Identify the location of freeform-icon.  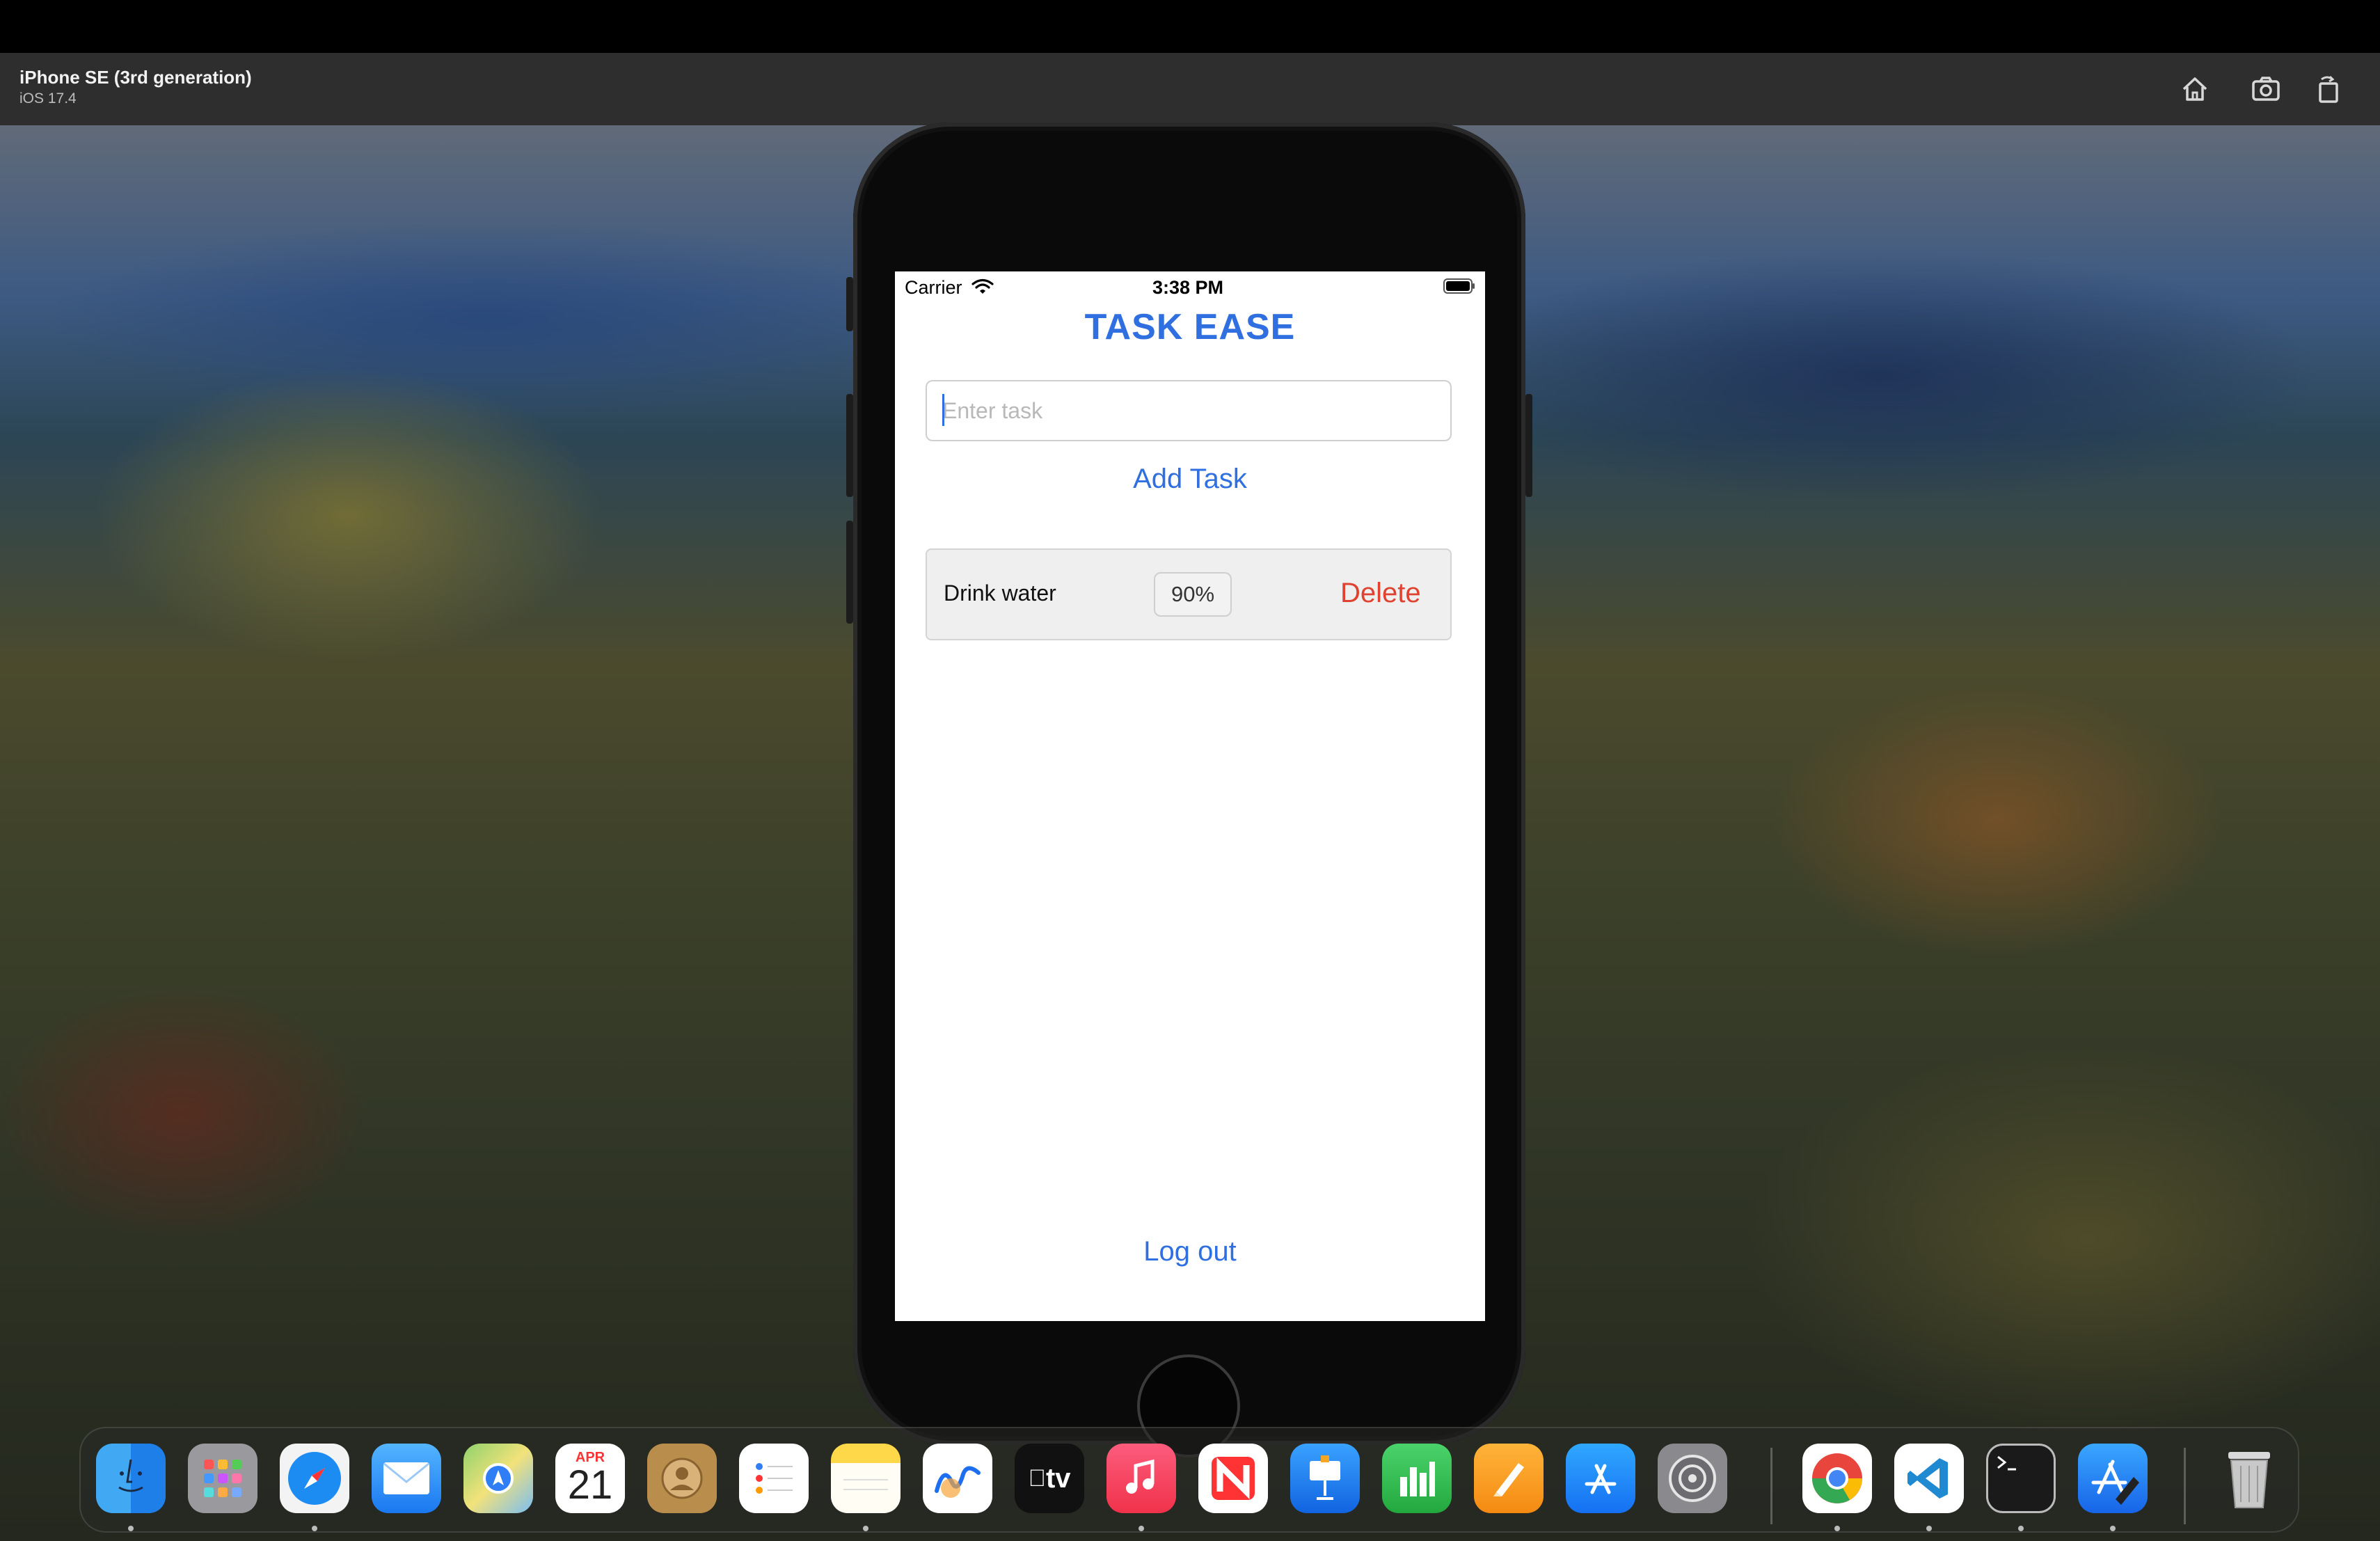
(958, 1478).